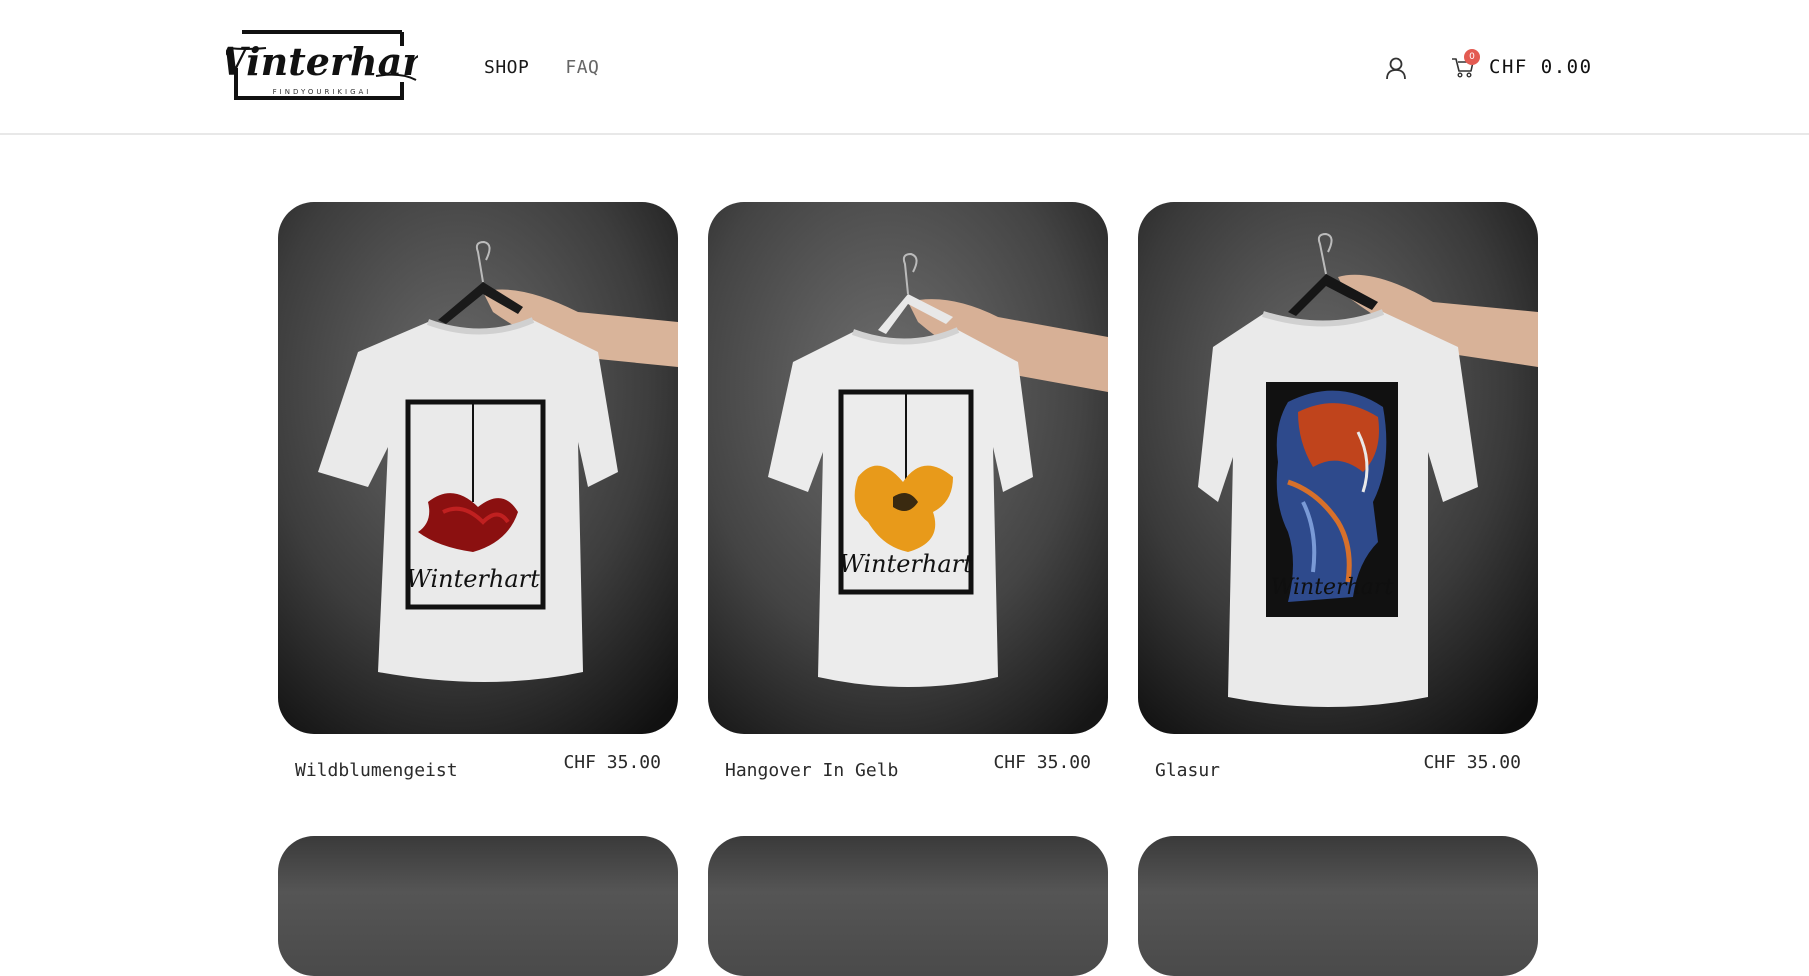  What do you see at coordinates (1396, 68) in the screenshot?
I see `account-user-icon` at bounding box center [1396, 68].